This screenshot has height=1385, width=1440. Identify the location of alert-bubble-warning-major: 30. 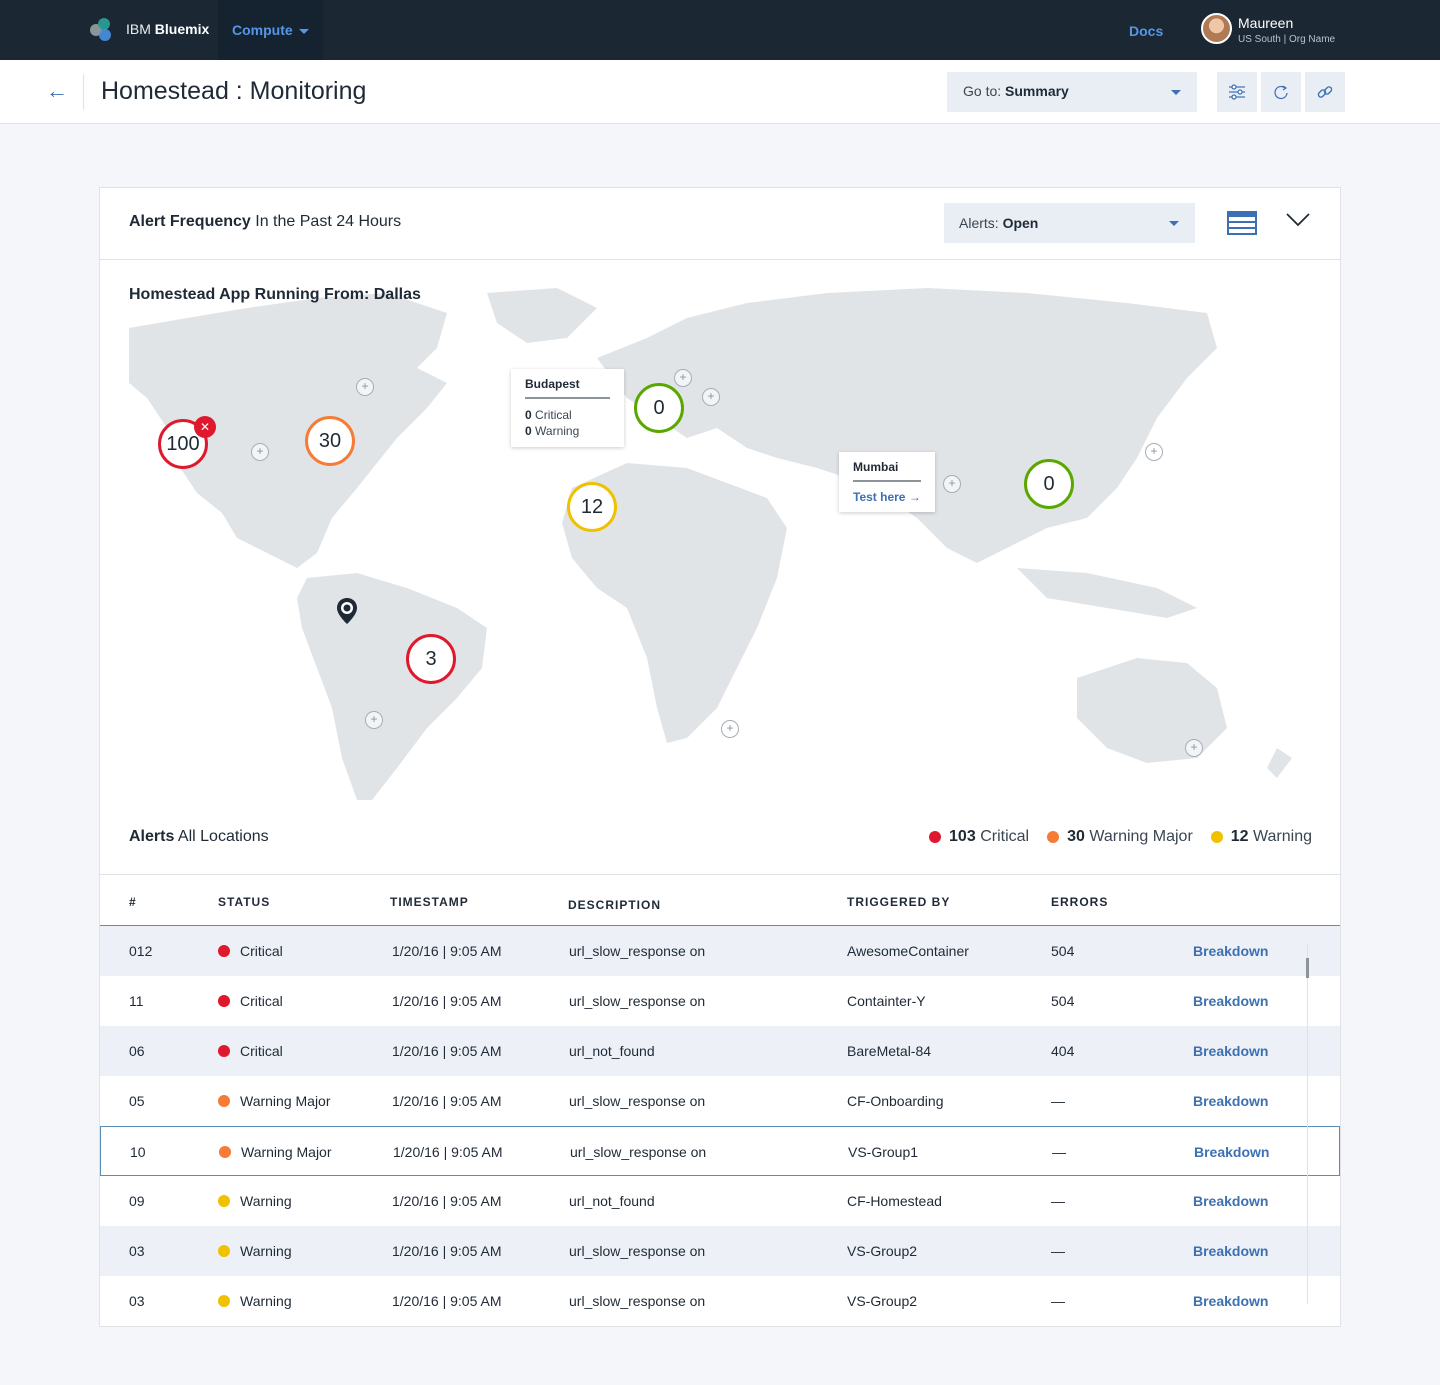
(330, 441).